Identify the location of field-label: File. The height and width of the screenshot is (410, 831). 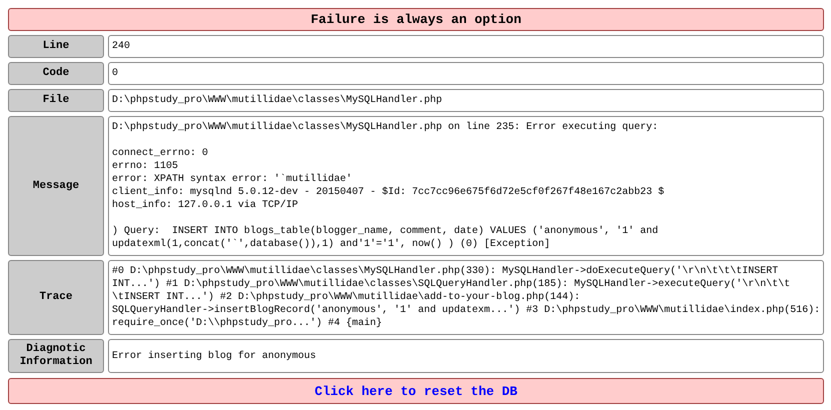
(56, 100).